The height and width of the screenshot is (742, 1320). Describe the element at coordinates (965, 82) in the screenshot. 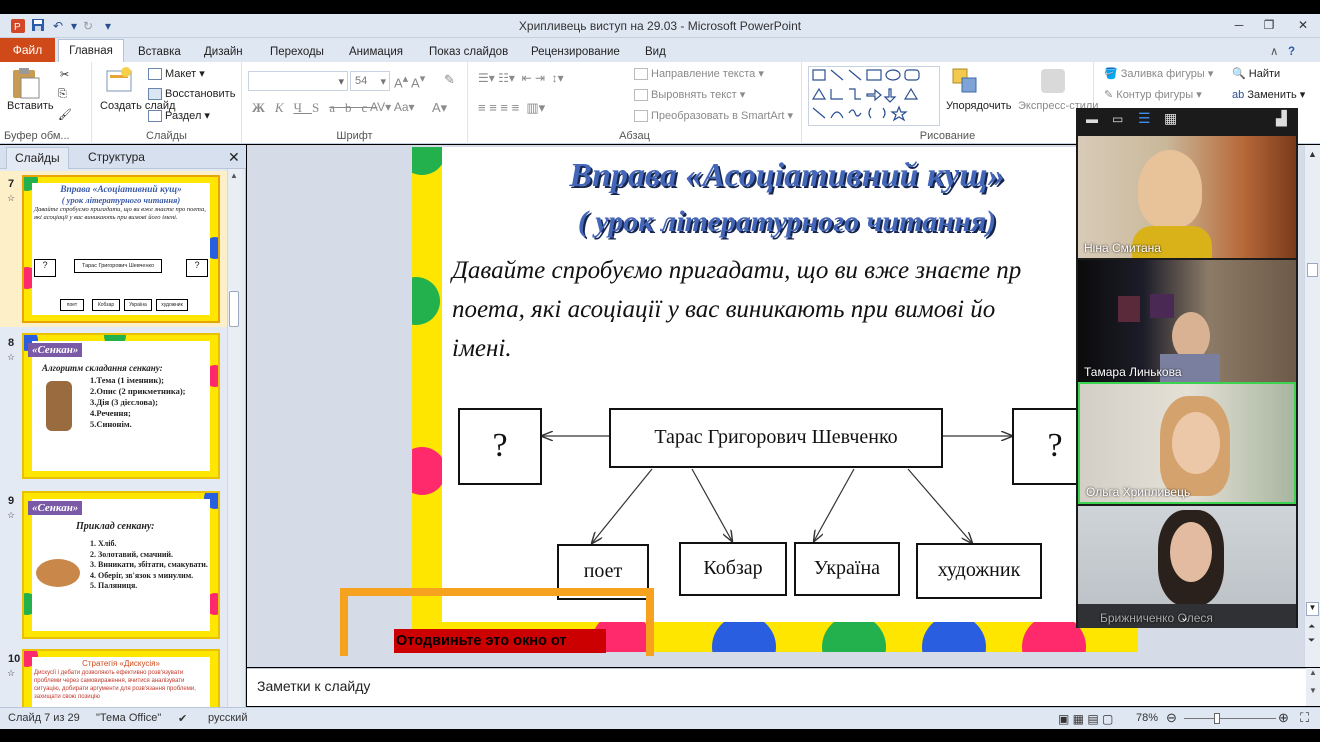

I see `arrange-icon` at that location.